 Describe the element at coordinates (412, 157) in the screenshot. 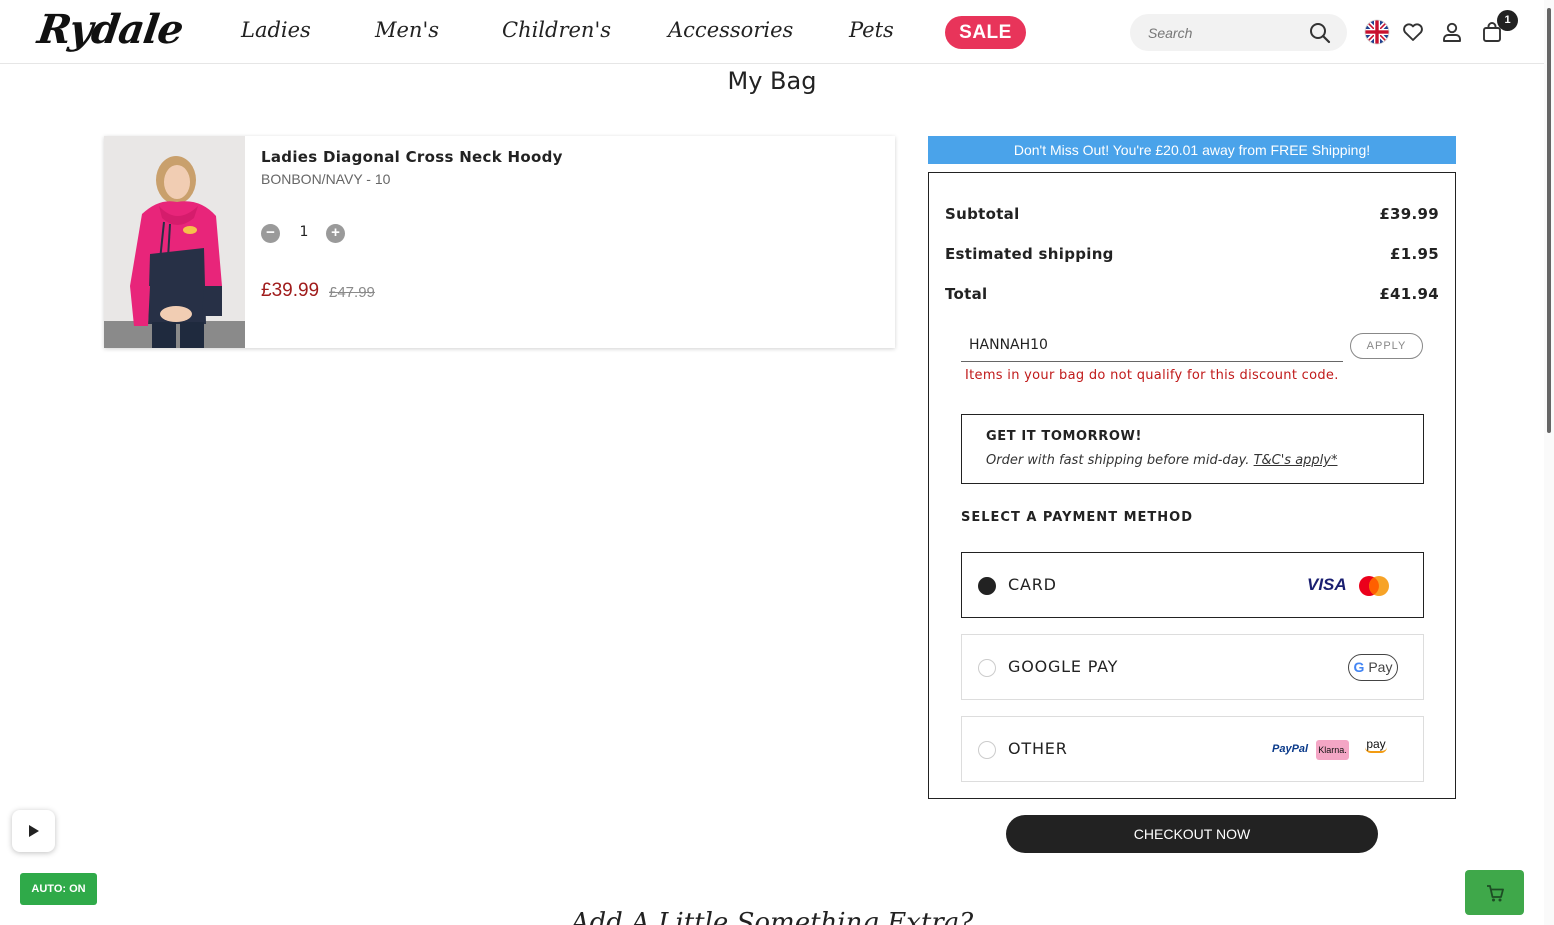

I see `product-name: Ladies Diagonal Cross Neck Hoody` at that location.